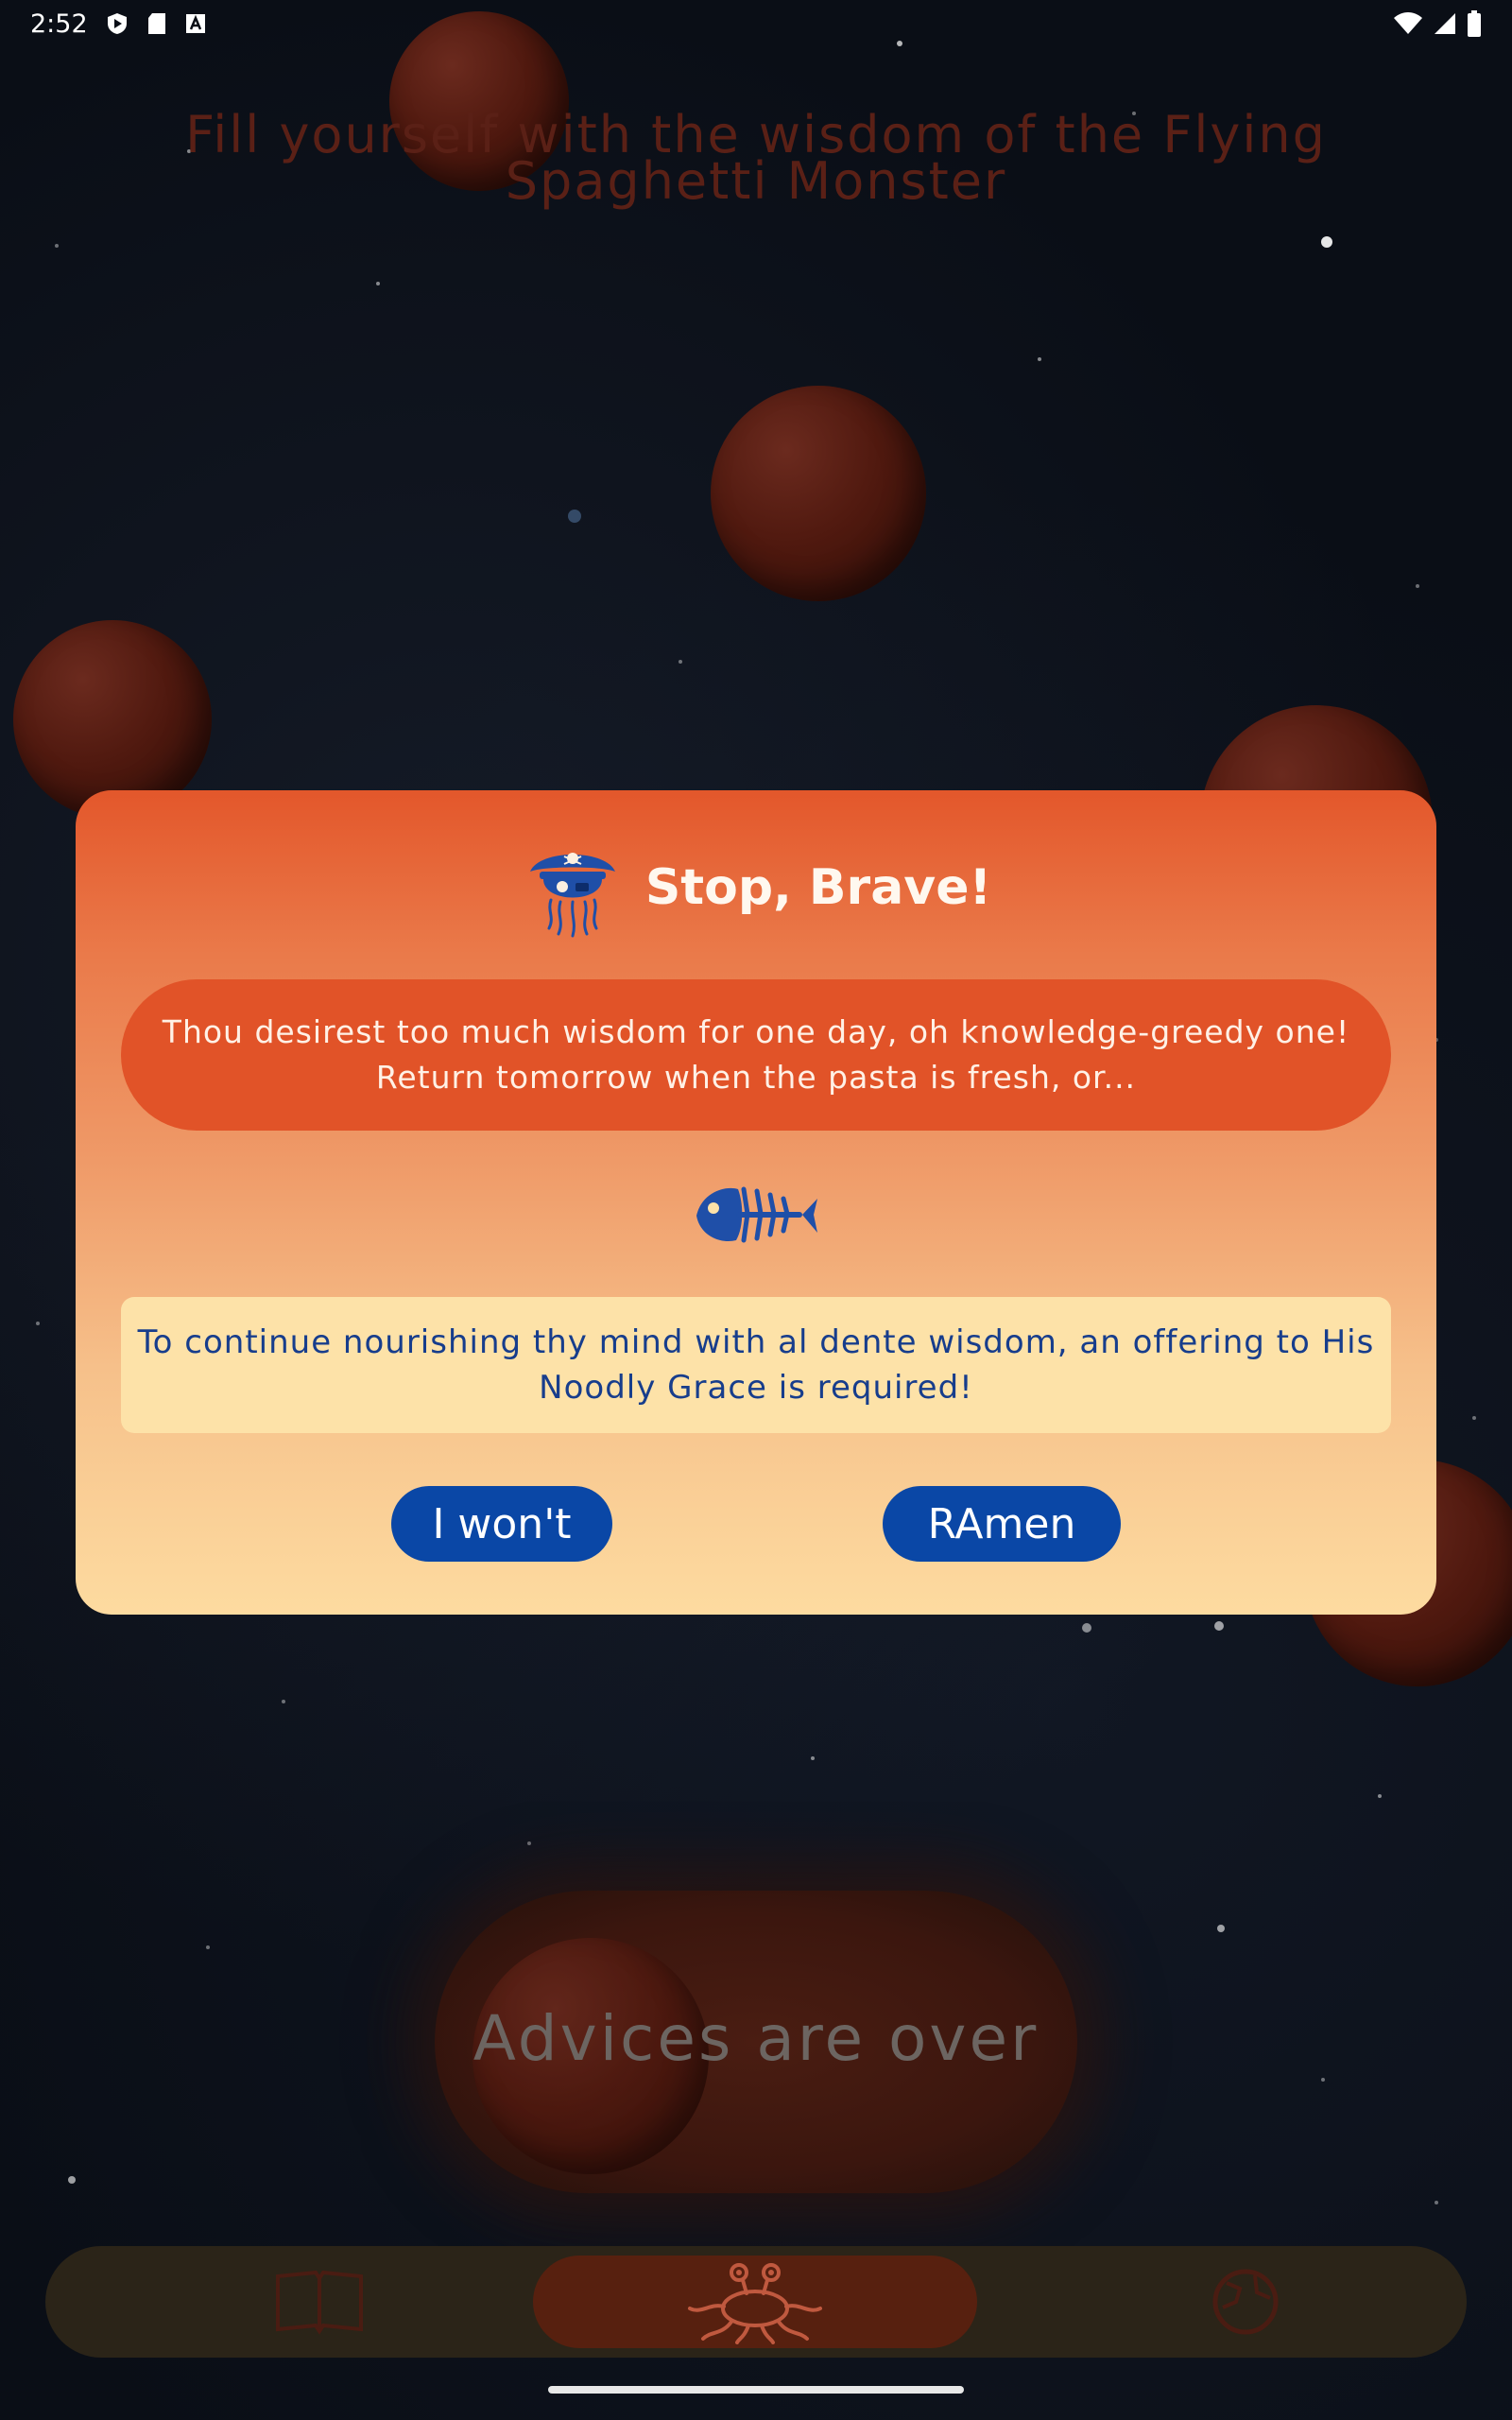  What do you see at coordinates (1445, 24) in the screenshot?
I see `cell-signal-icon` at bounding box center [1445, 24].